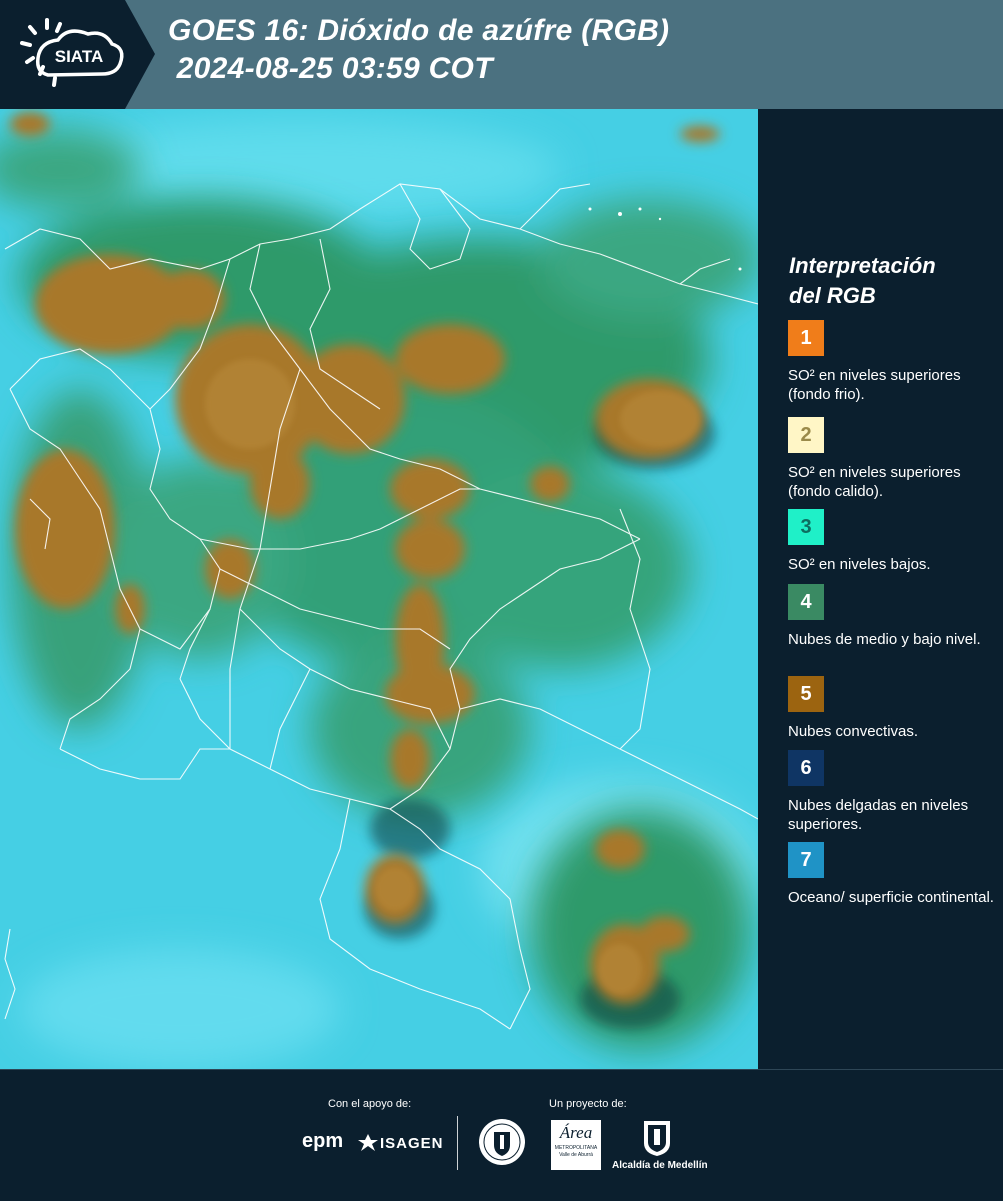 Image resolution: width=1003 pixels, height=1201 pixels. Describe the element at coordinates (862, 281) in the screenshot. I see `legend-title: Interpretación del RGB` at that location.